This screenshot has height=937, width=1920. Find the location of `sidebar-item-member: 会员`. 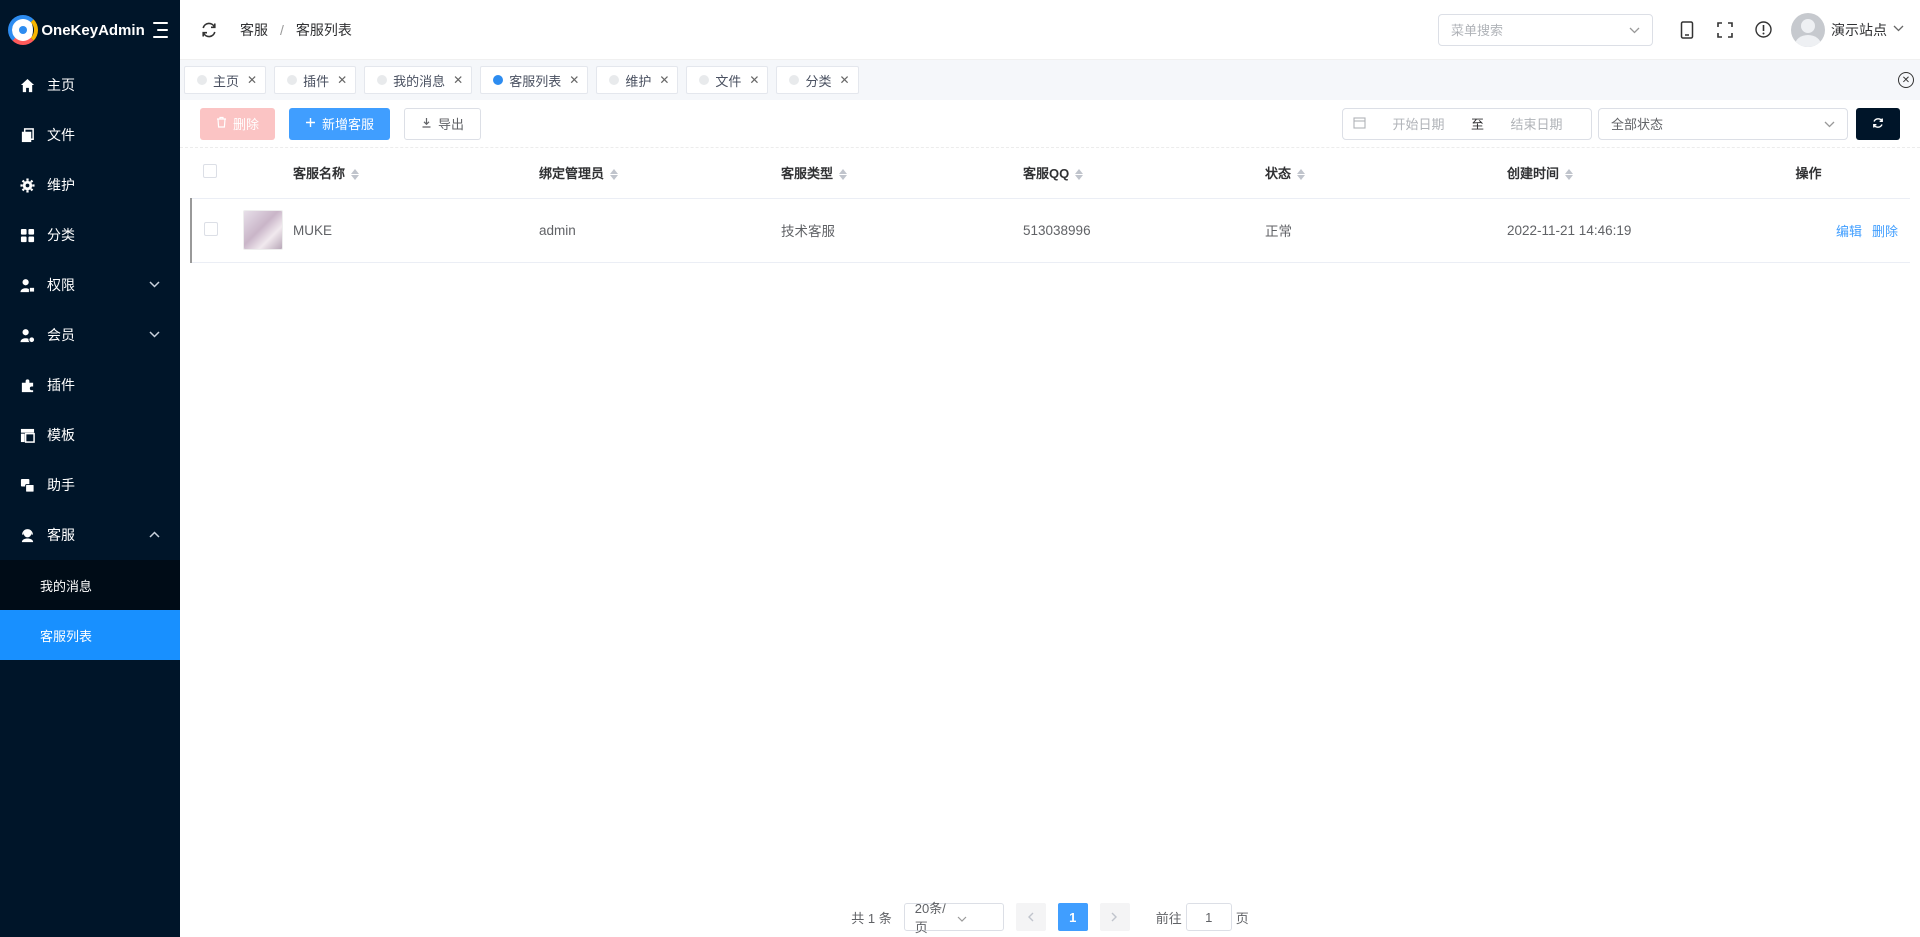

sidebar-item-member: 会员 is located at coordinates (90, 335).